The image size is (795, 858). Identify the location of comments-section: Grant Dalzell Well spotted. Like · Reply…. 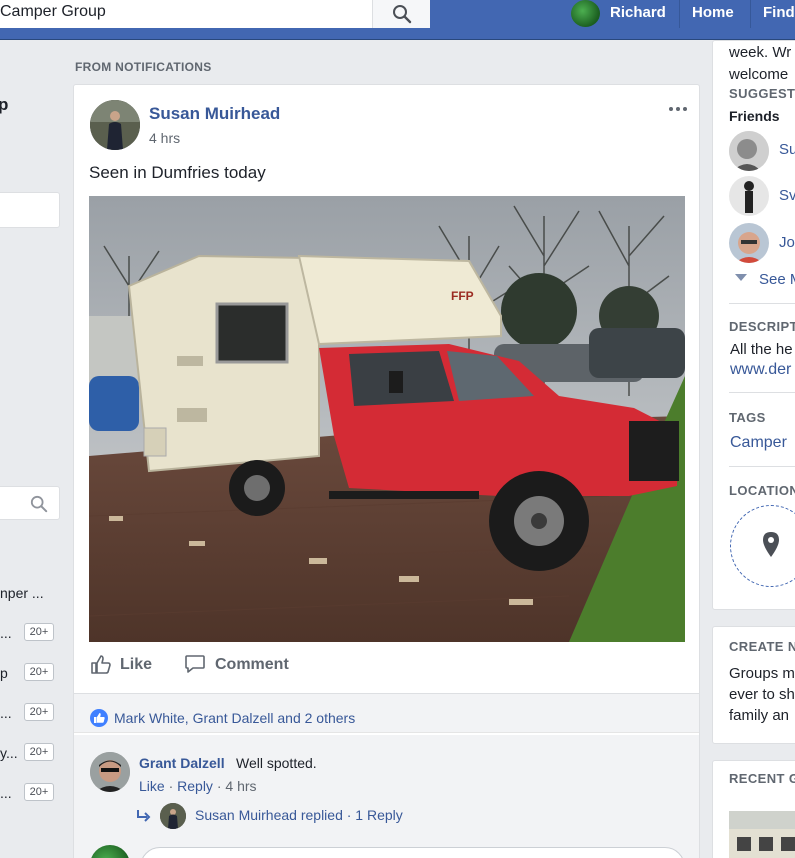
(386, 796).